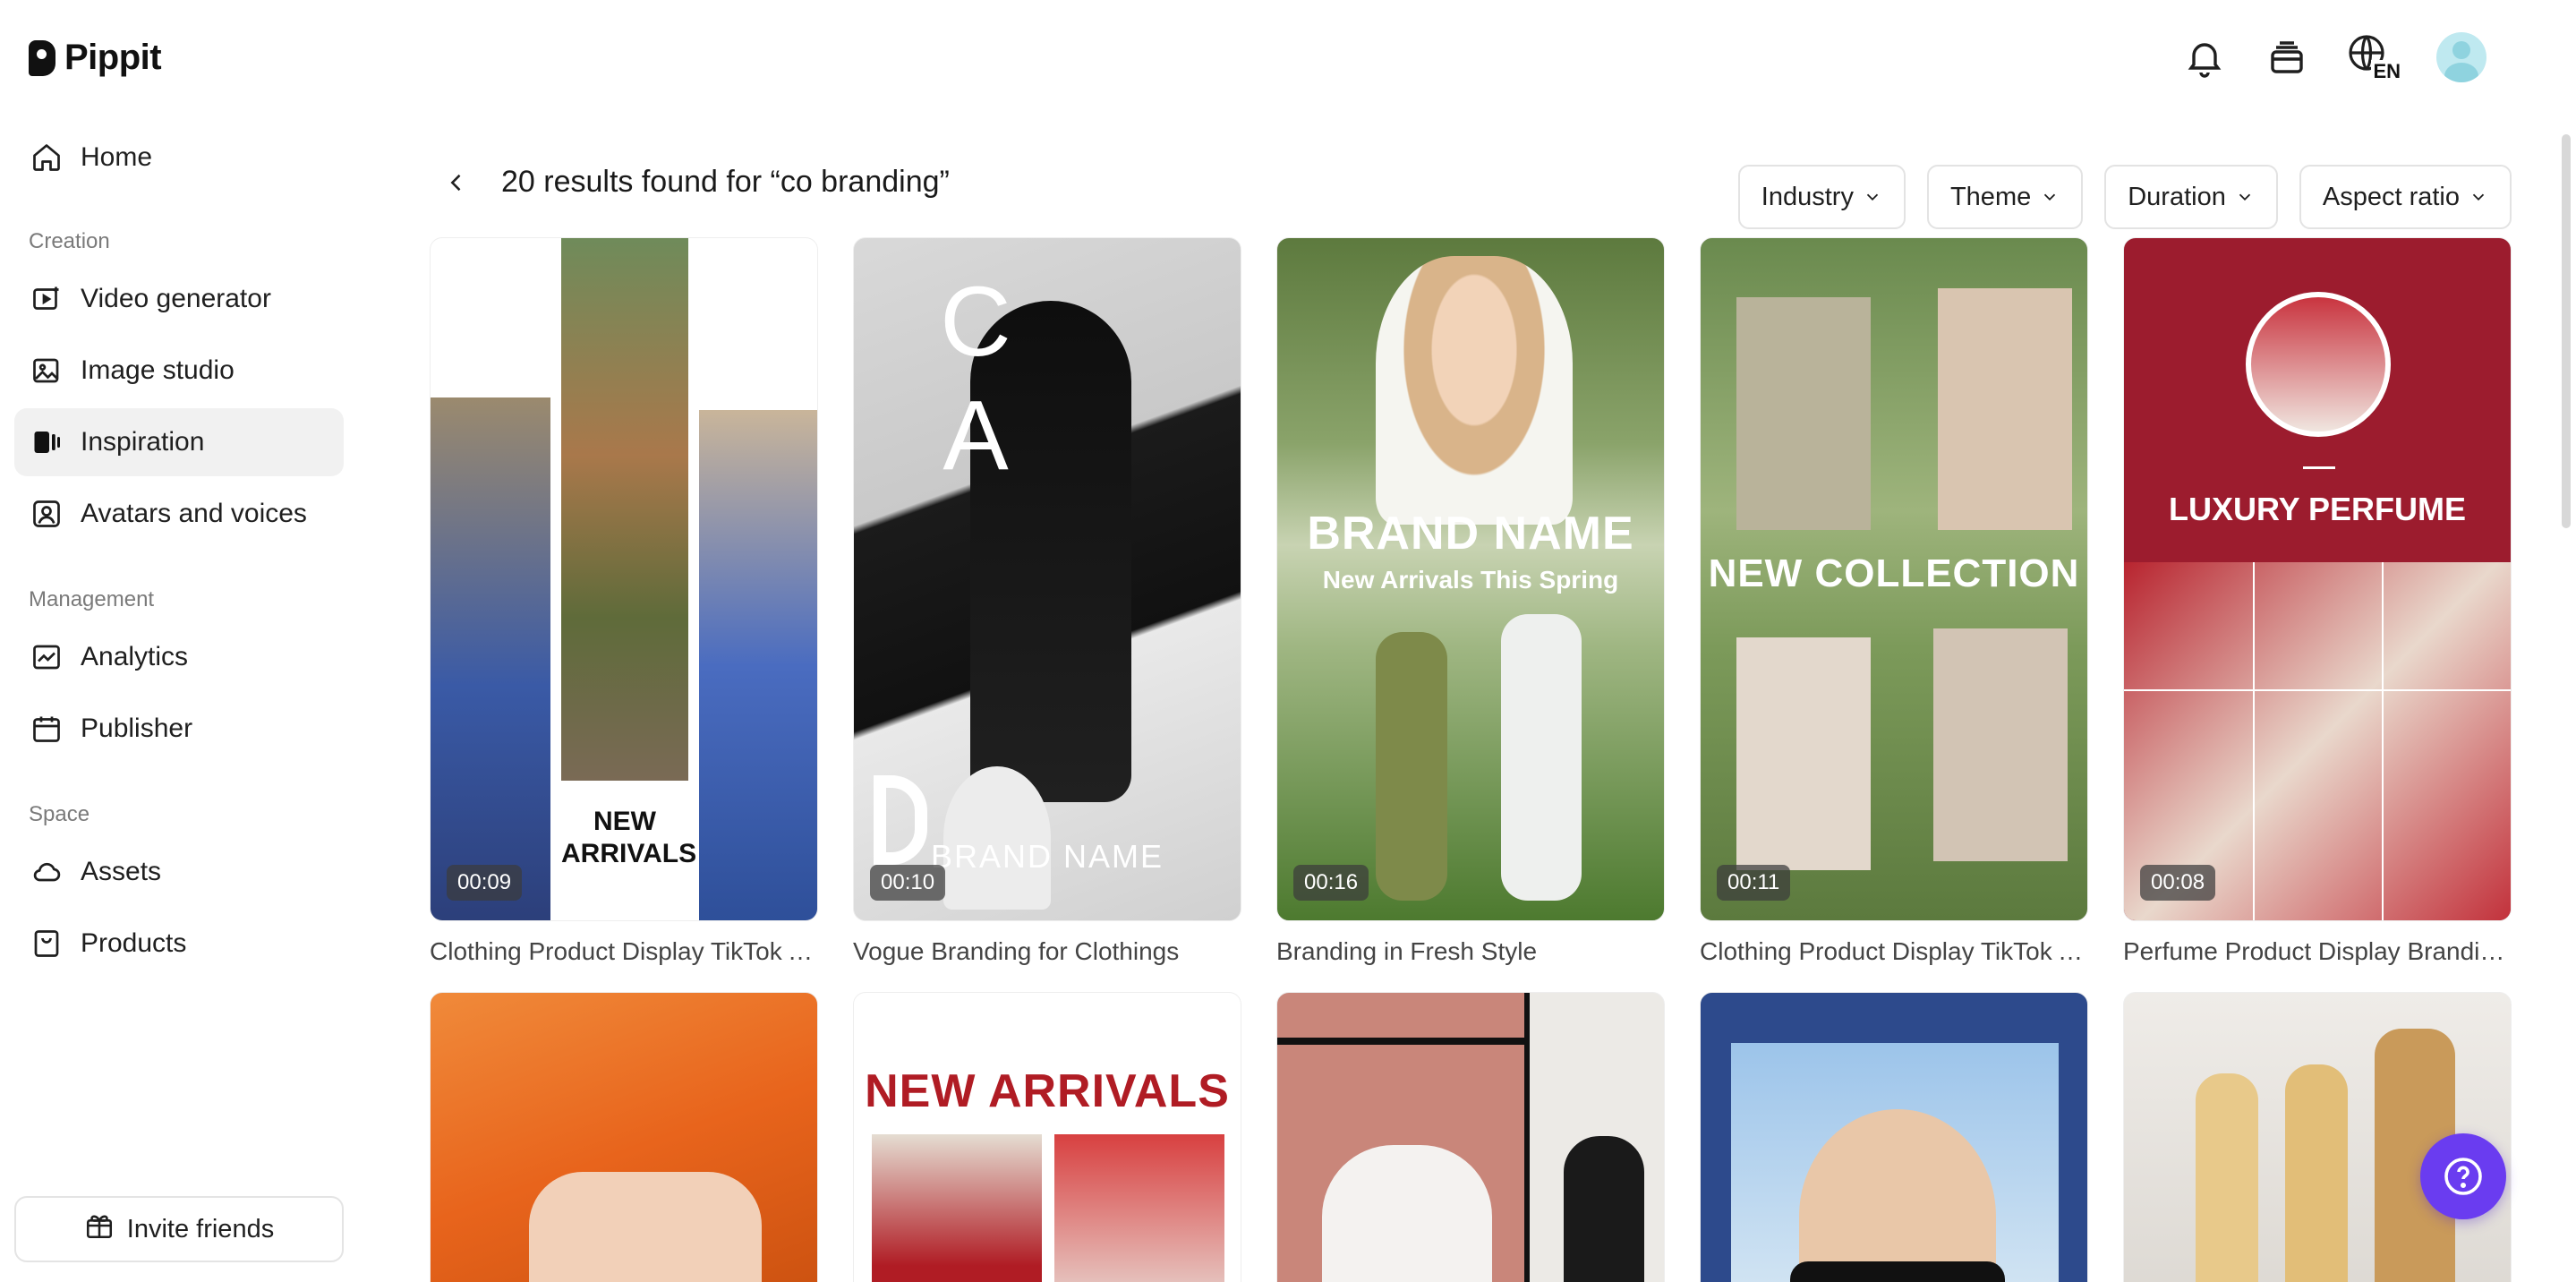 This screenshot has width=2576, height=1282. I want to click on sidebar-item-label: Image studio, so click(158, 370).